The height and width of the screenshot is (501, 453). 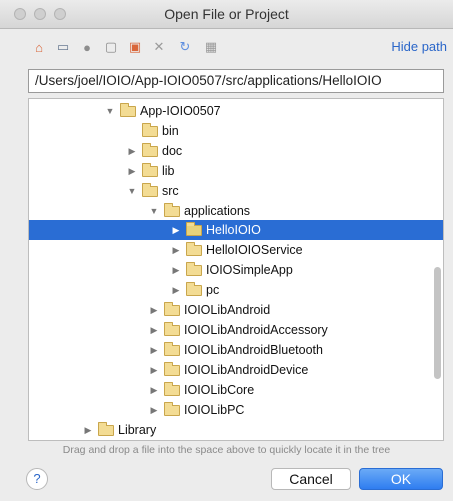 What do you see at coordinates (236, 290) in the screenshot?
I see `tree-item-pc: ▶ pc` at bounding box center [236, 290].